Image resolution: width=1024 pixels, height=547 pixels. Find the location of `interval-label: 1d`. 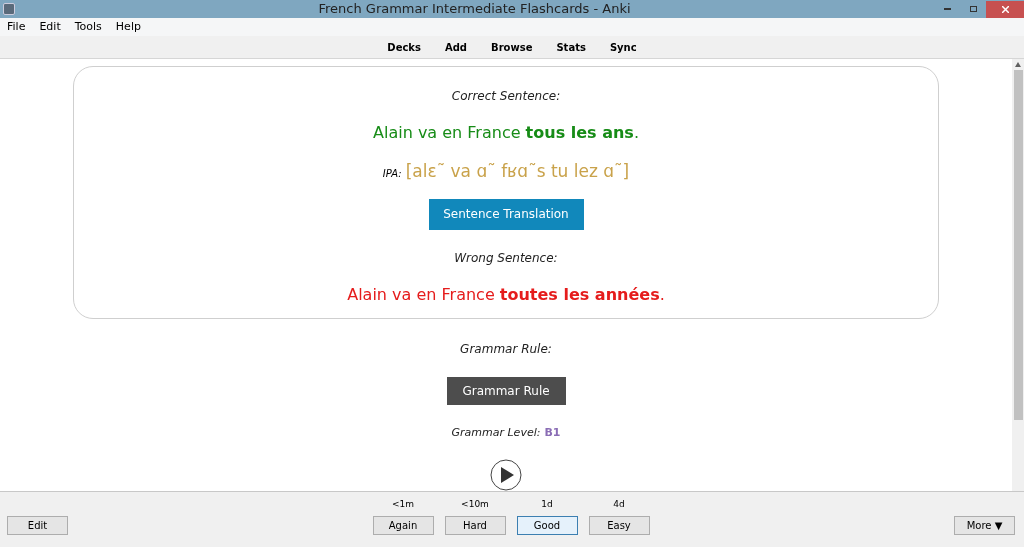

interval-label: 1d is located at coordinates (547, 504).